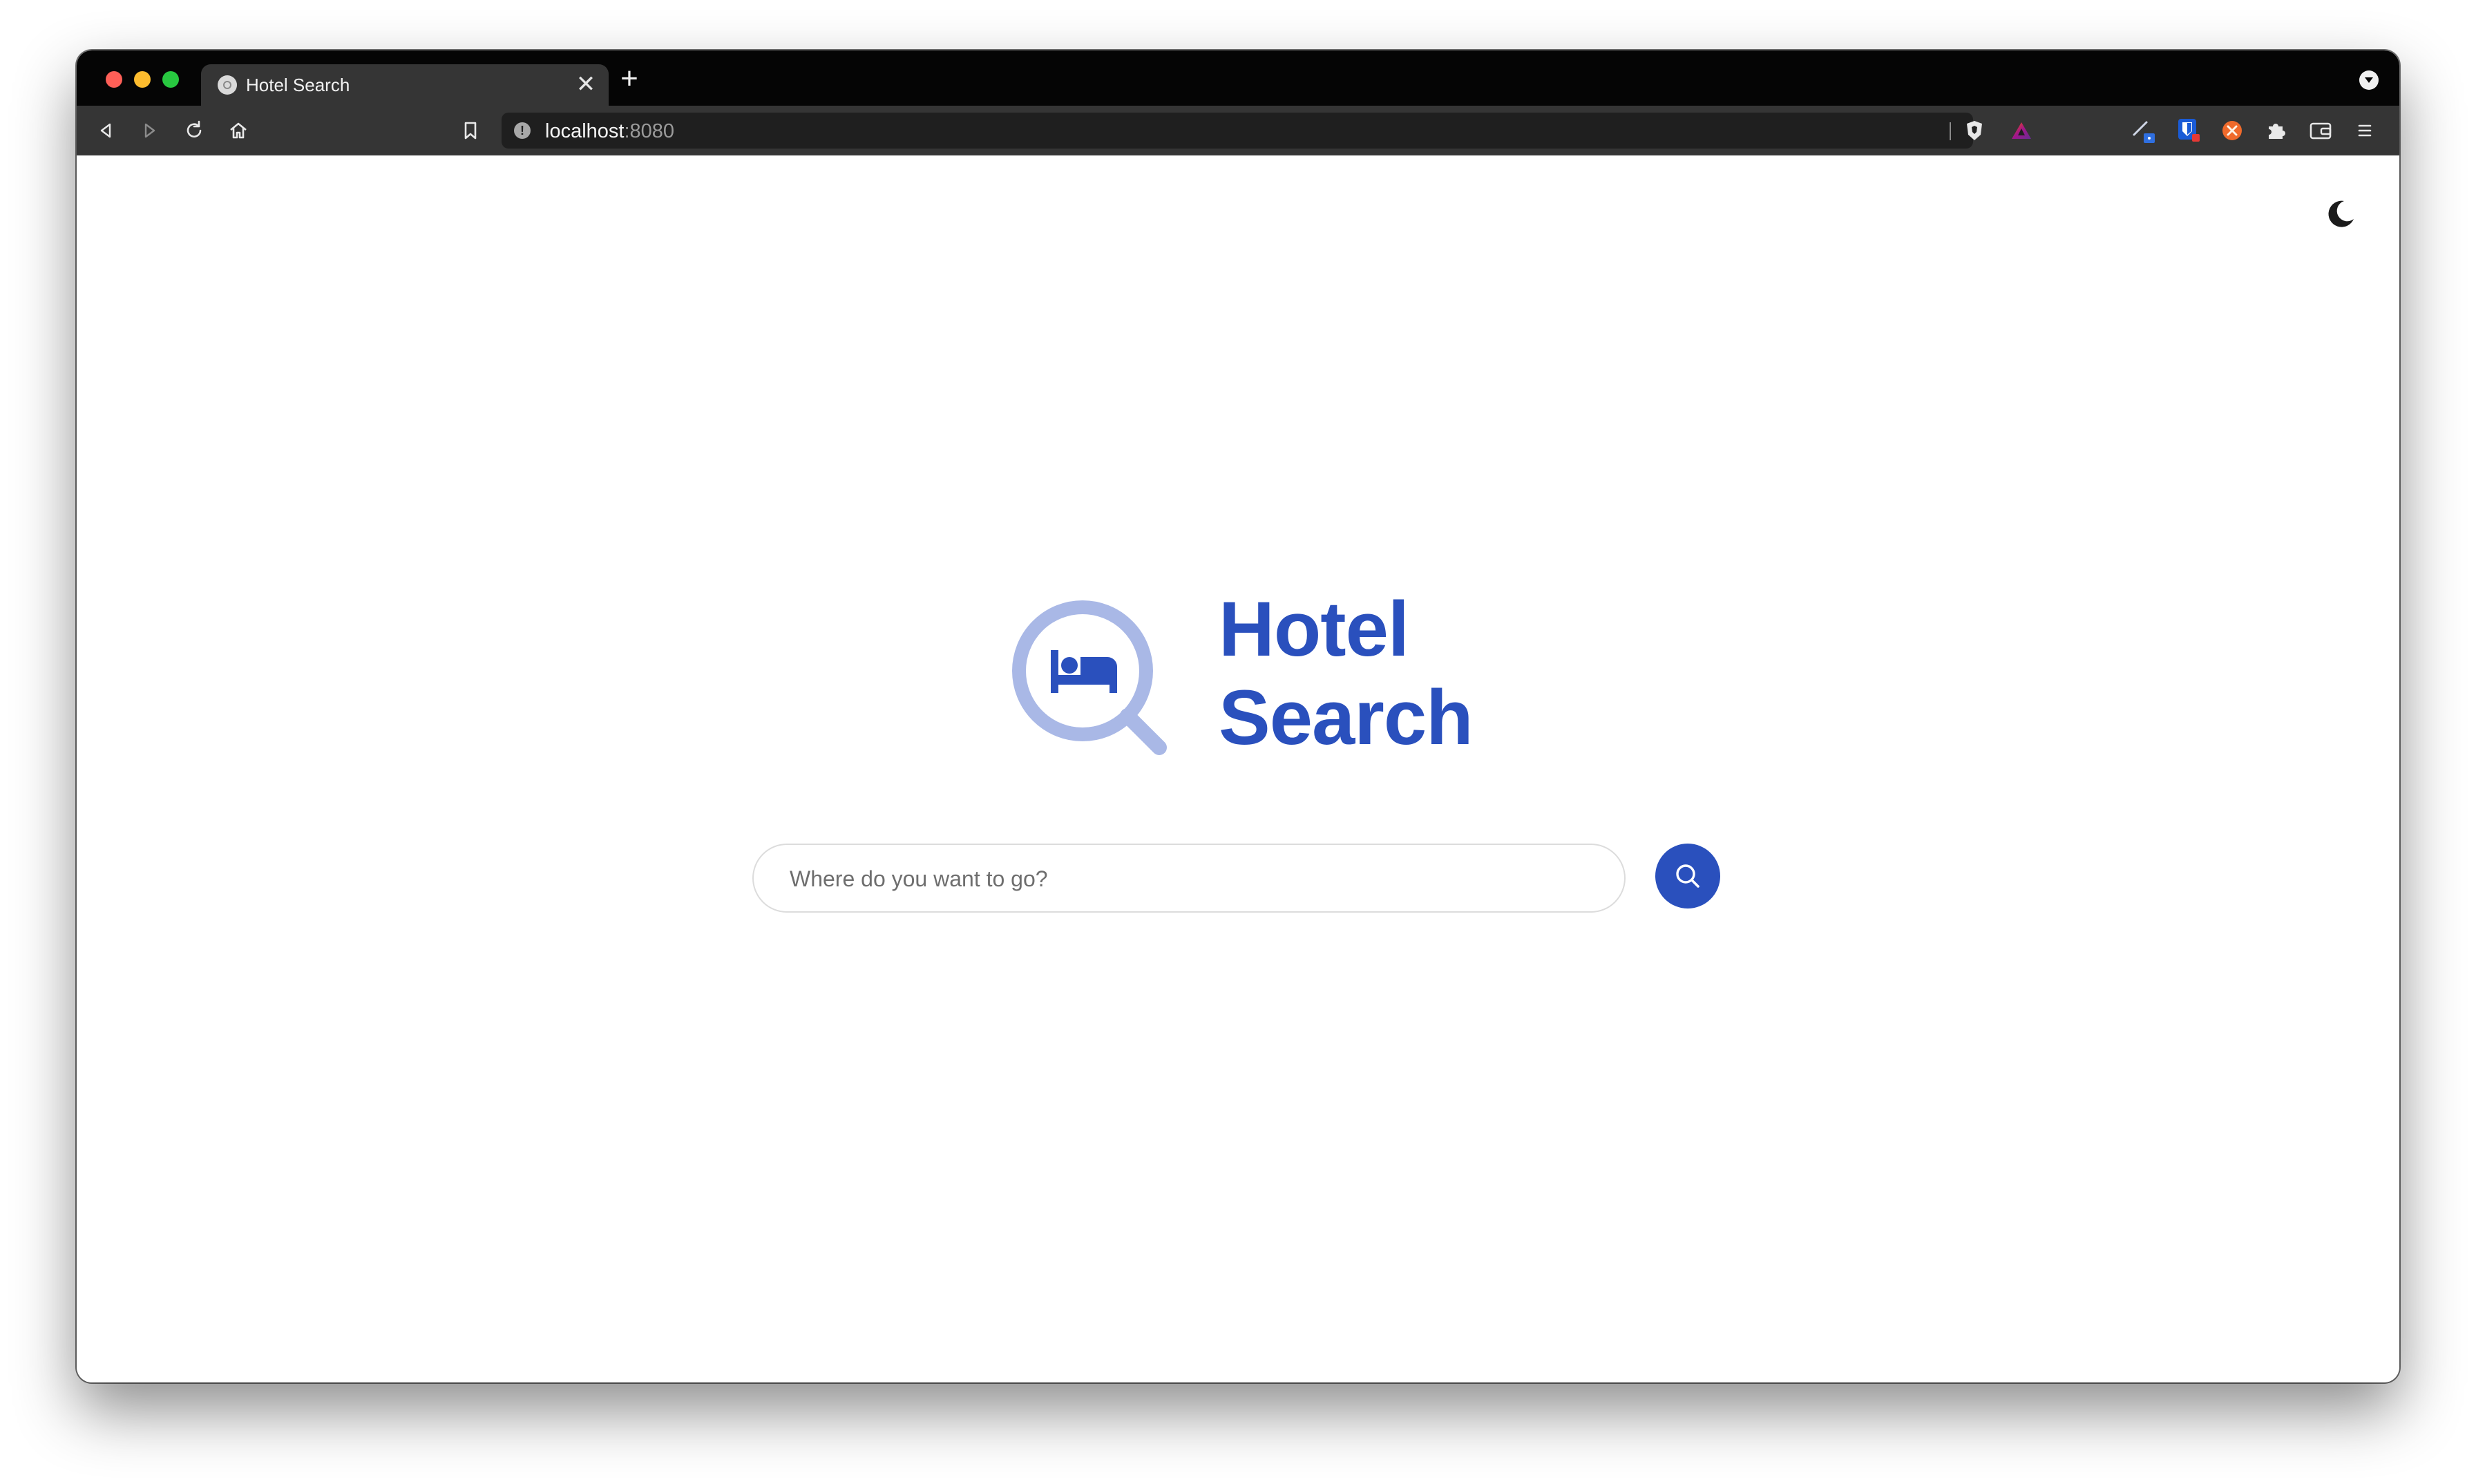 The width and height of the screenshot is (2476, 1484). I want to click on pen-extension-icon, so click(2144, 130).